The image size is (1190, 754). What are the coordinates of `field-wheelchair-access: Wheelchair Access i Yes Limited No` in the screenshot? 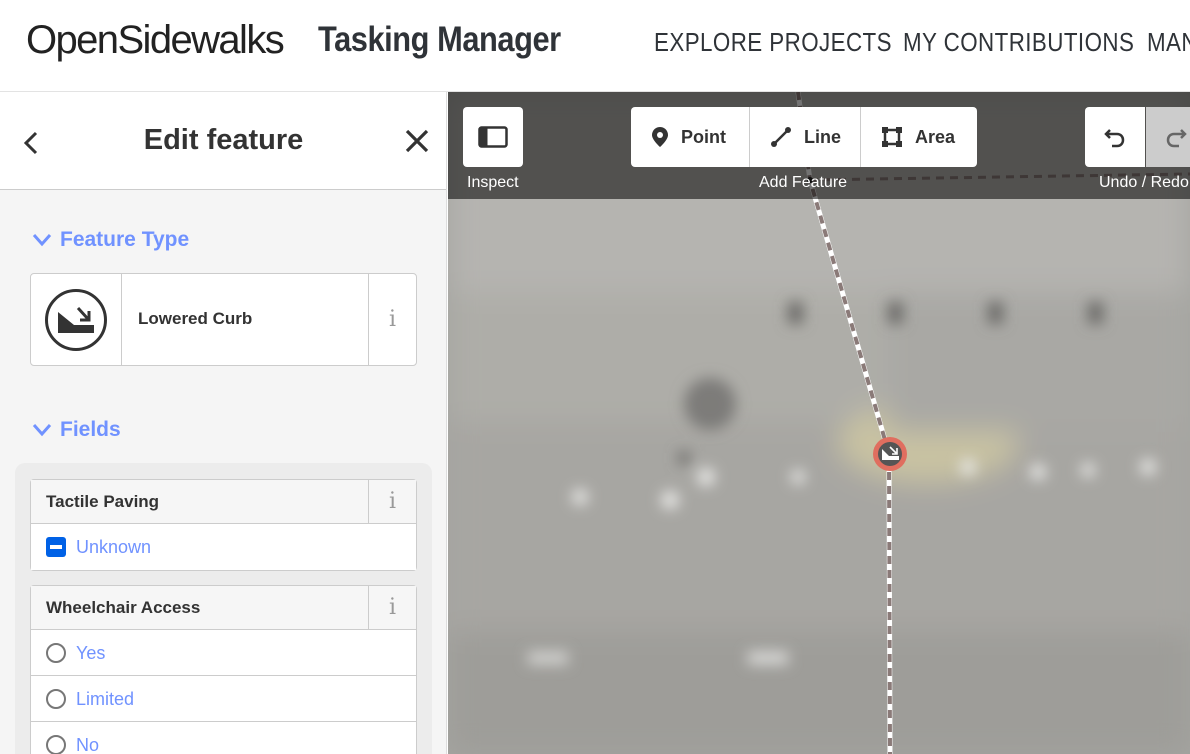 It's located at (223, 669).